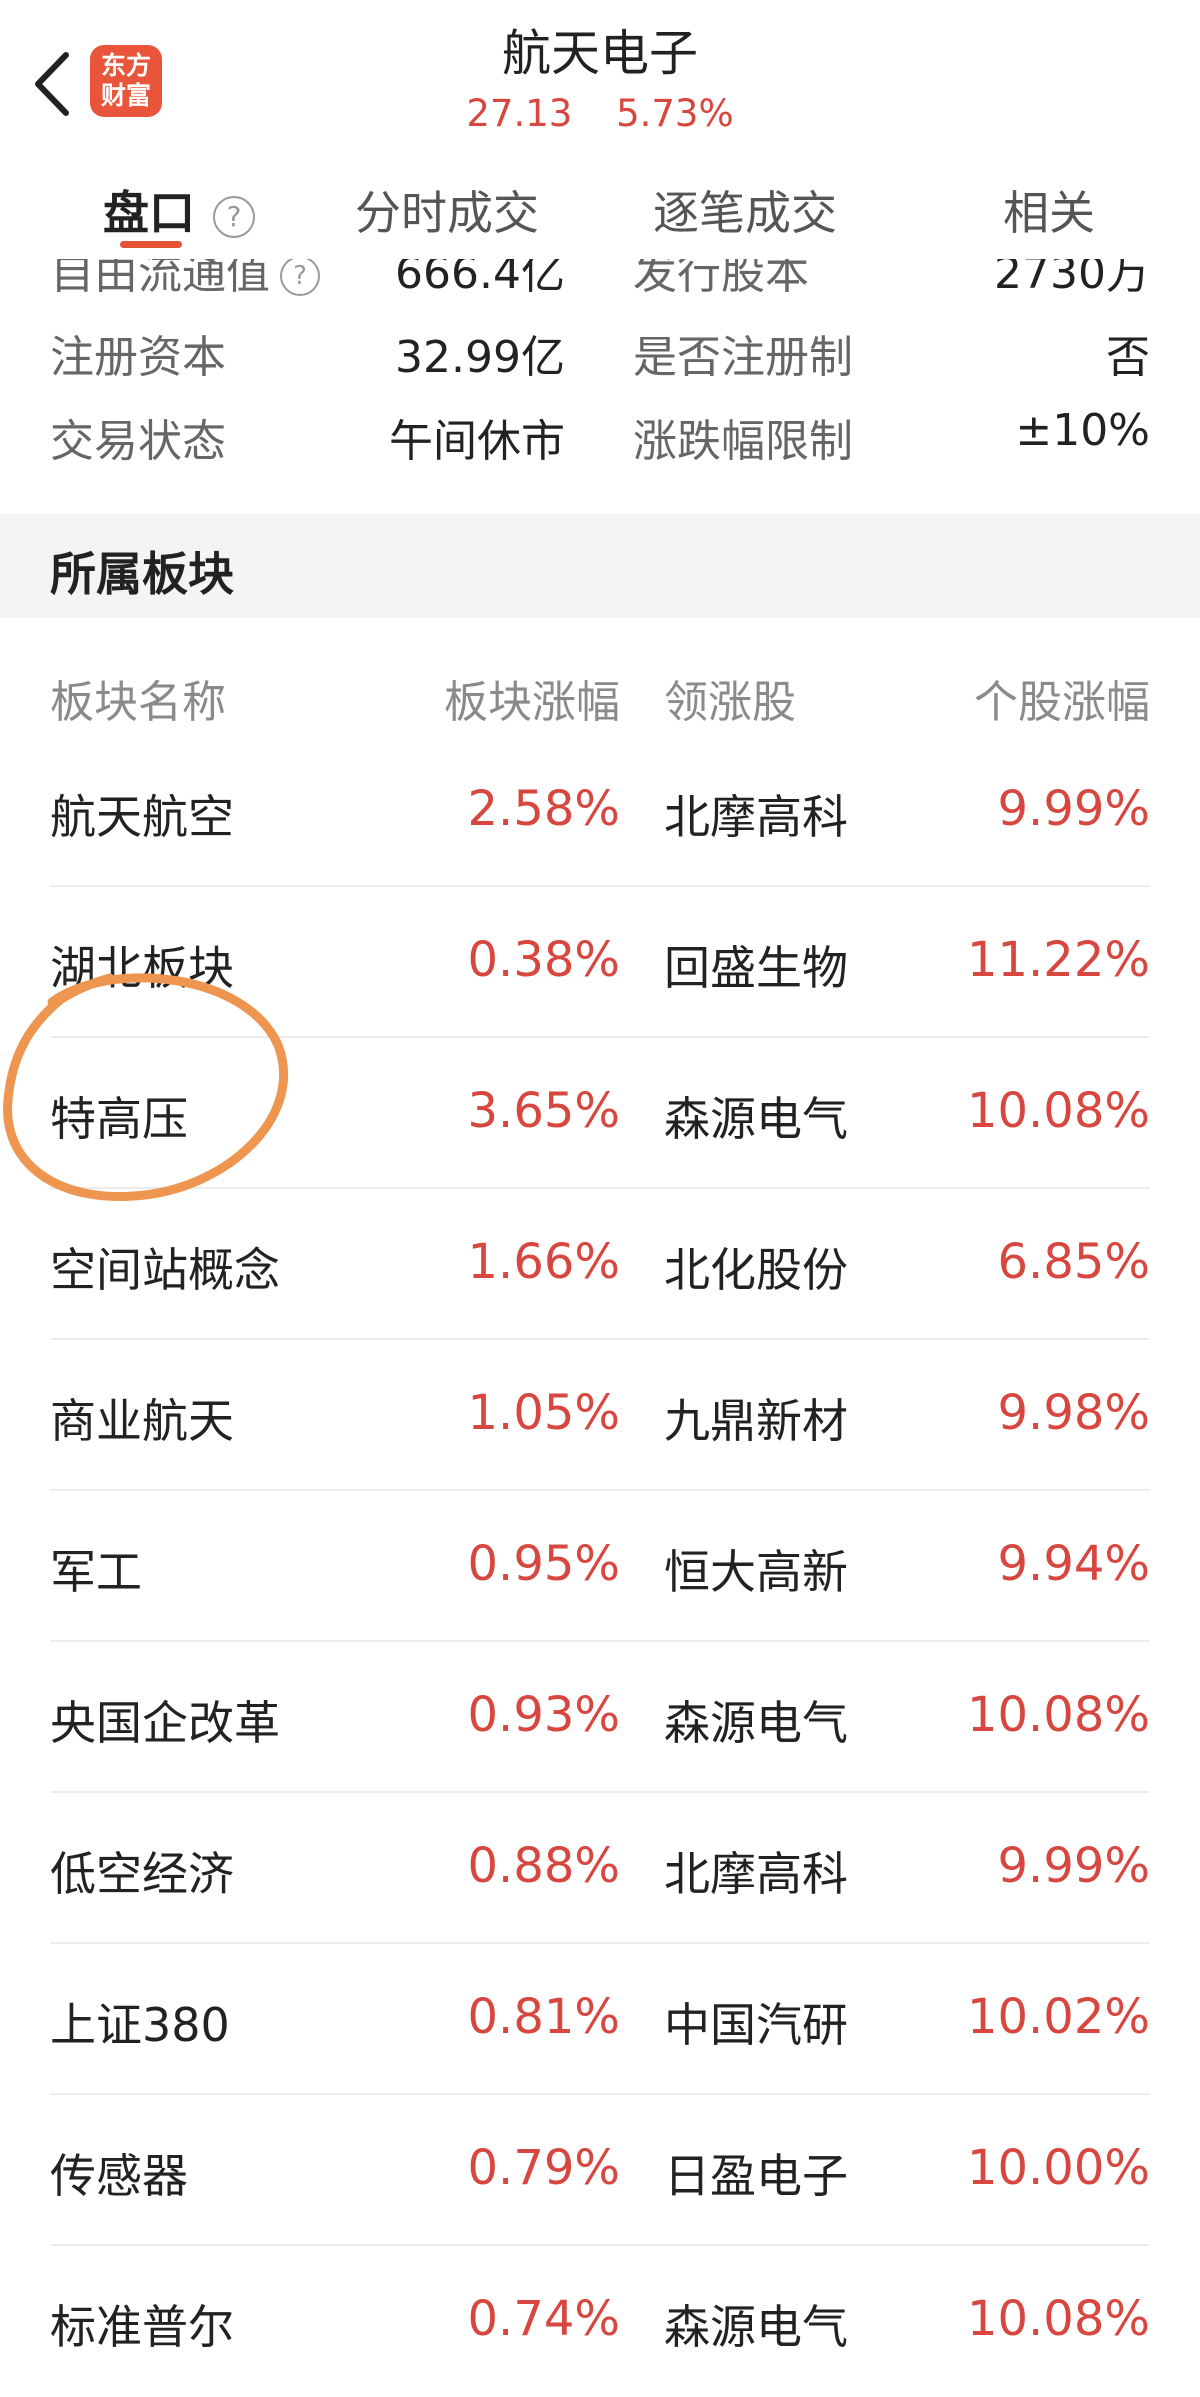  Describe the element at coordinates (600, 113) in the screenshot. I see `quote-line: 27.13 5.73%` at that location.